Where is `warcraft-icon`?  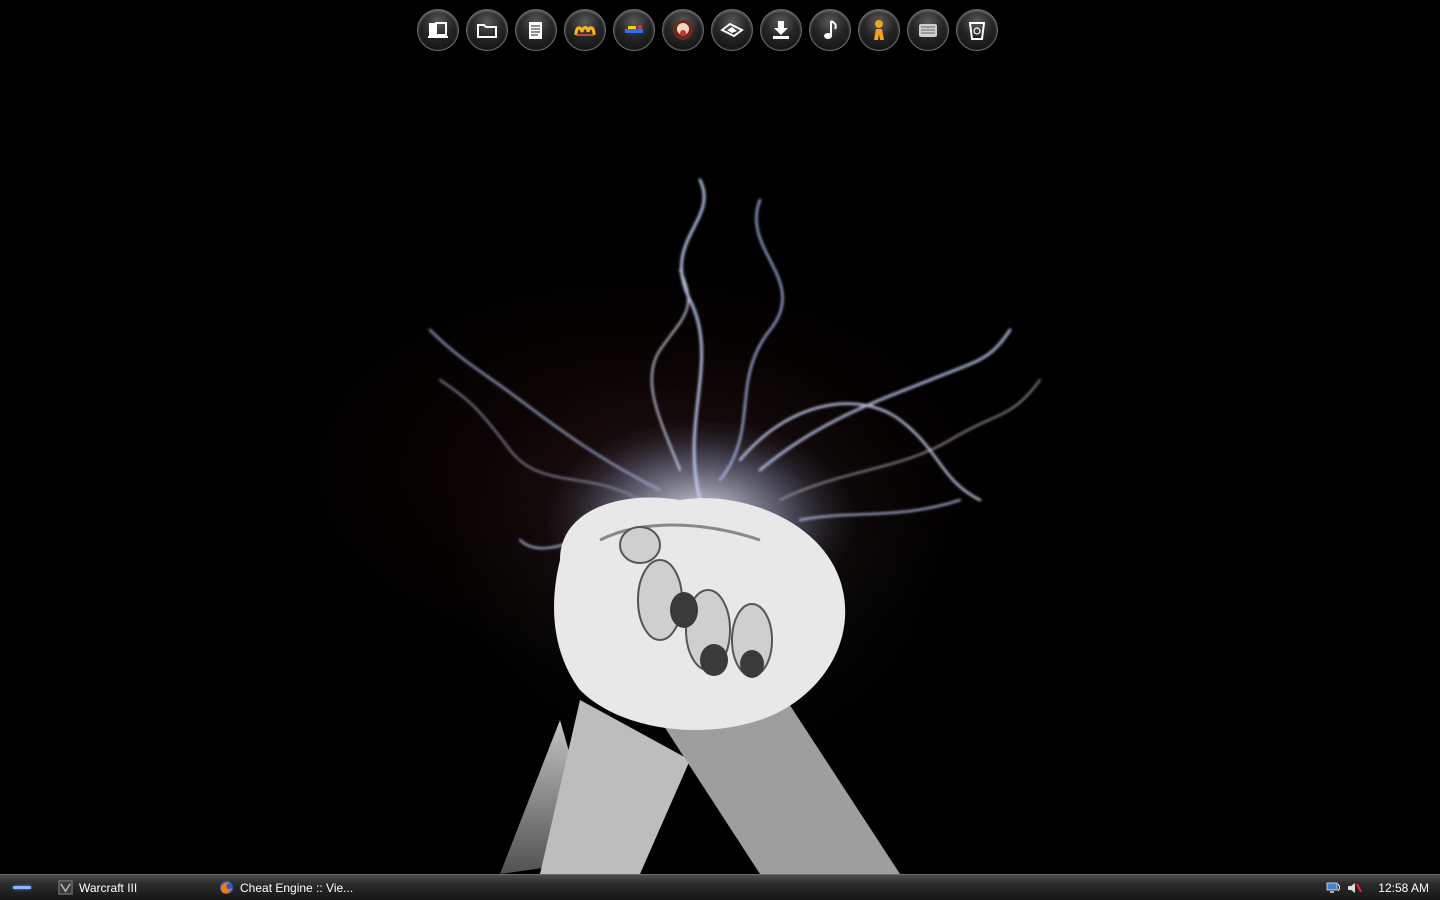 warcraft-icon is located at coordinates (65, 887).